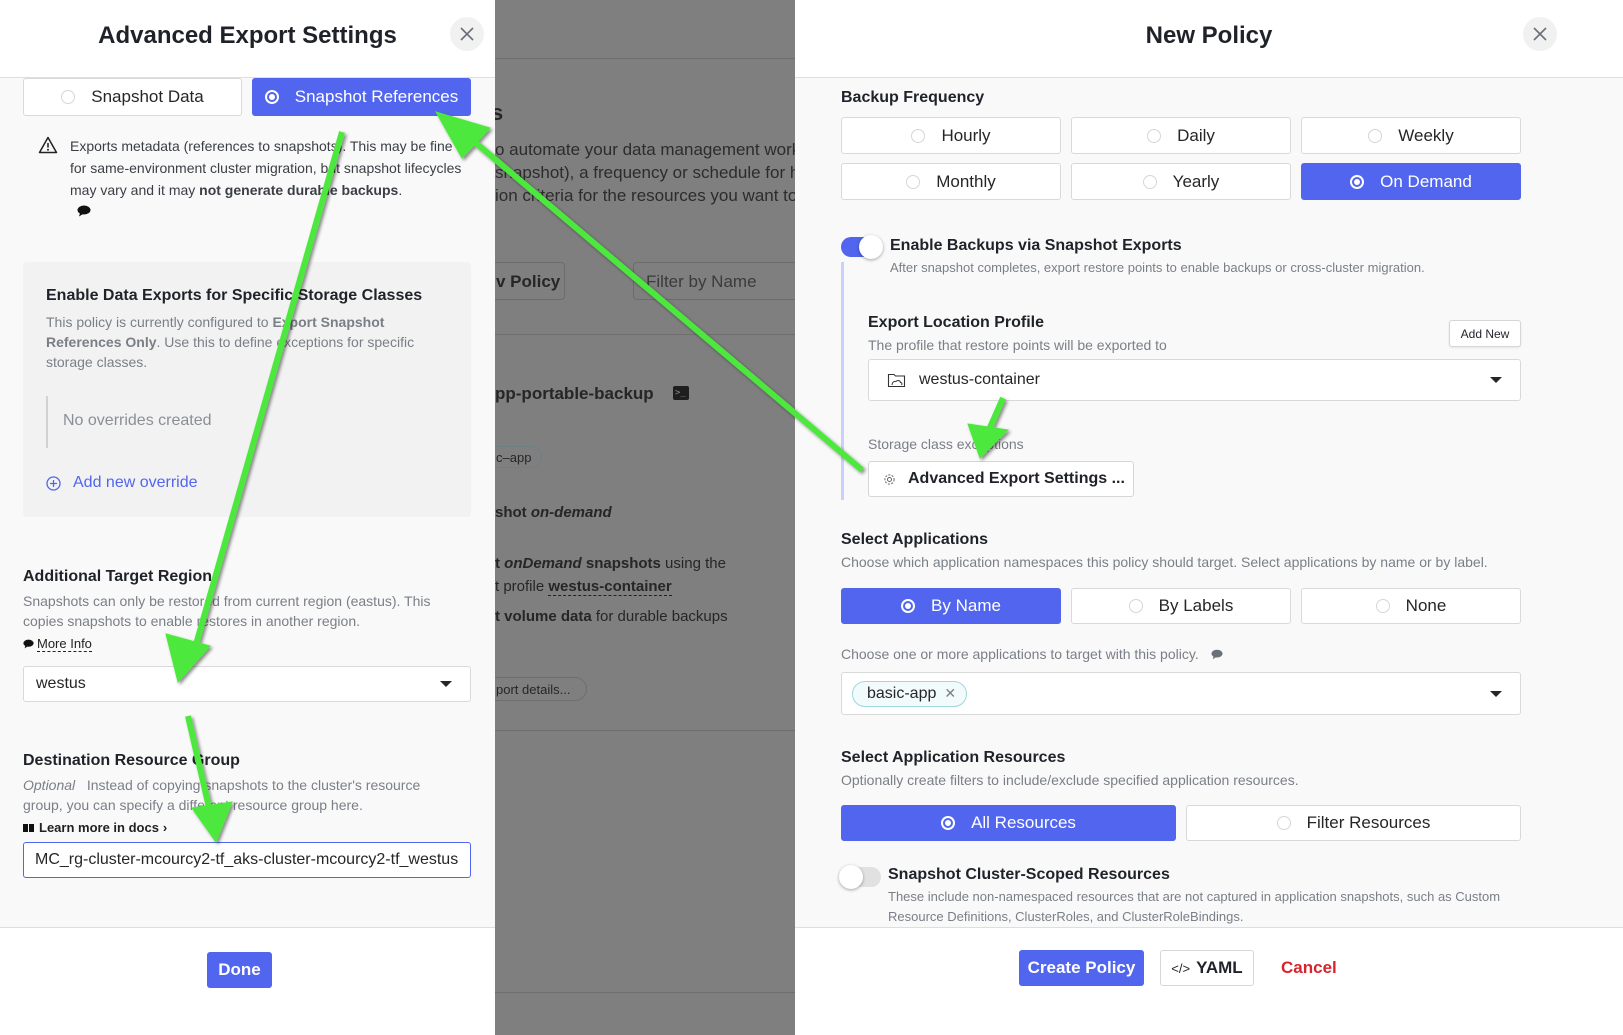 The image size is (1623, 1035). What do you see at coordinates (1081, 968) in the screenshot?
I see `create-policy-button: Create Policy` at bounding box center [1081, 968].